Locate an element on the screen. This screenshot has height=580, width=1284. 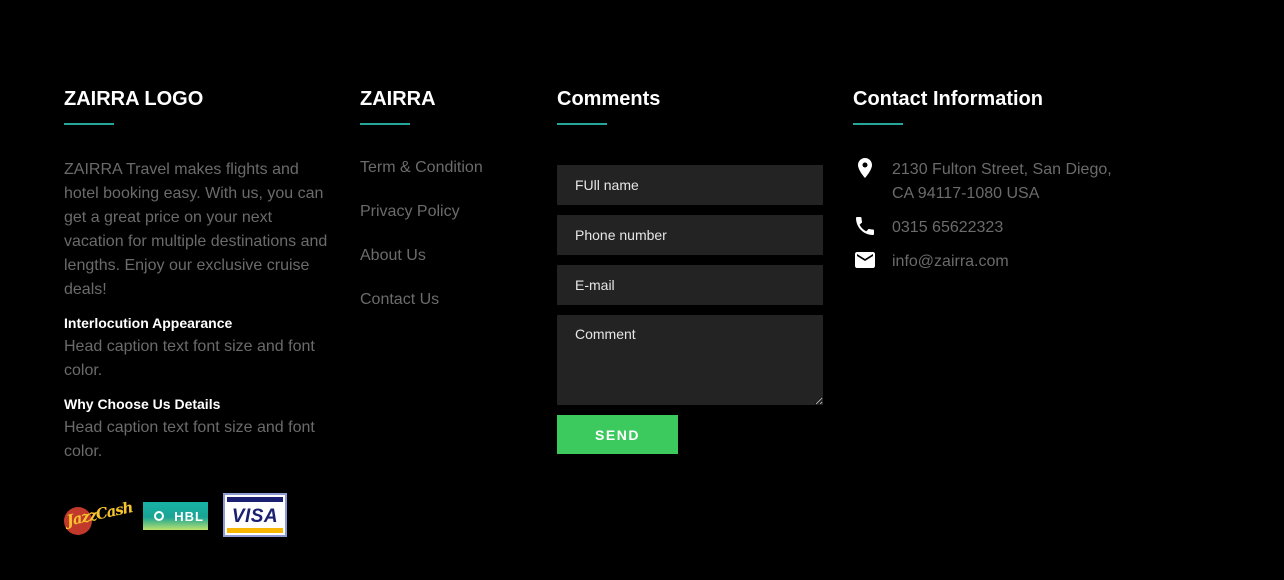
jazzcash-label: JazzCash is located at coordinates (99, 514).